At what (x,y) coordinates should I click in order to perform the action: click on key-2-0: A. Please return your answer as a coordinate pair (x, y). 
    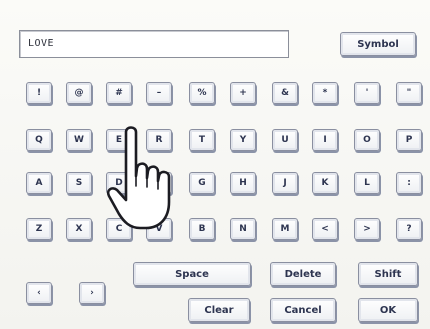
    Looking at the image, I should click on (39, 183).